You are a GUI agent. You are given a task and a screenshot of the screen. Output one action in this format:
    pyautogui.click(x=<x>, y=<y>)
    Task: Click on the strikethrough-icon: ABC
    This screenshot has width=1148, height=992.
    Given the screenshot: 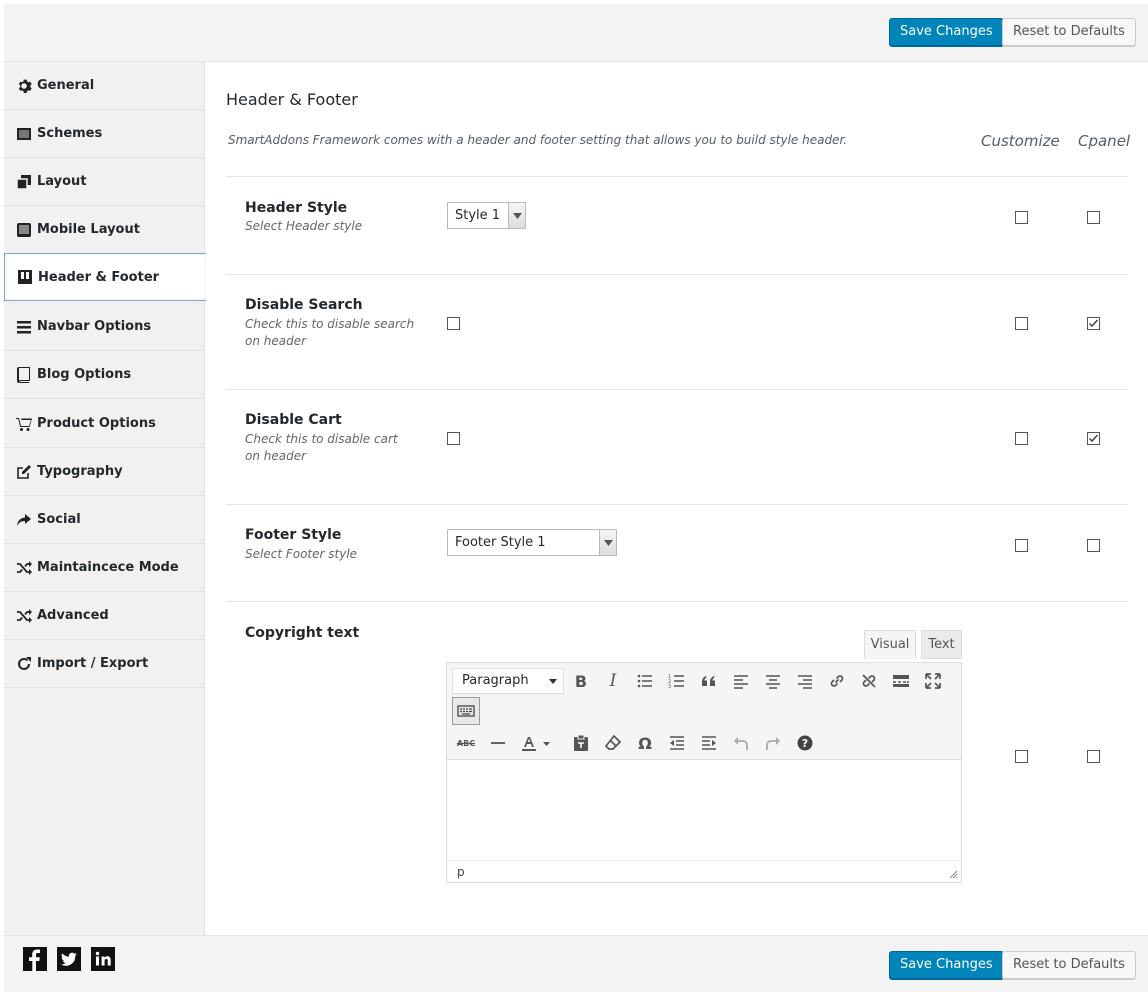 What is the action you would take?
    pyautogui.click(x=466, y=743)
    